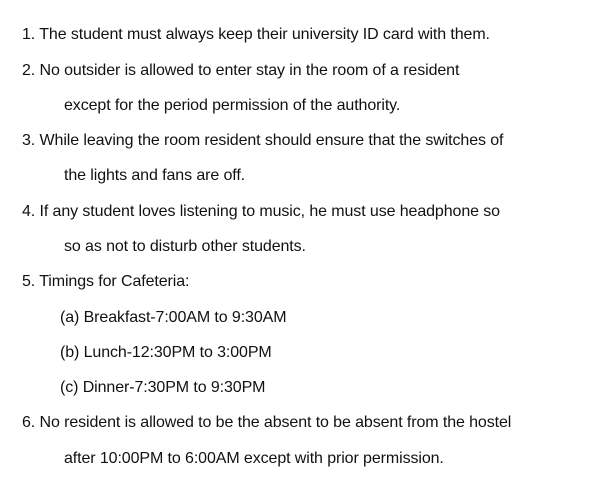  Describe the element at coordinates (173, 317) in the screenshot. I see `cafeteria-breakfast-timing: (a) Breakfast-7:00AM to 9:30AM` at that location.